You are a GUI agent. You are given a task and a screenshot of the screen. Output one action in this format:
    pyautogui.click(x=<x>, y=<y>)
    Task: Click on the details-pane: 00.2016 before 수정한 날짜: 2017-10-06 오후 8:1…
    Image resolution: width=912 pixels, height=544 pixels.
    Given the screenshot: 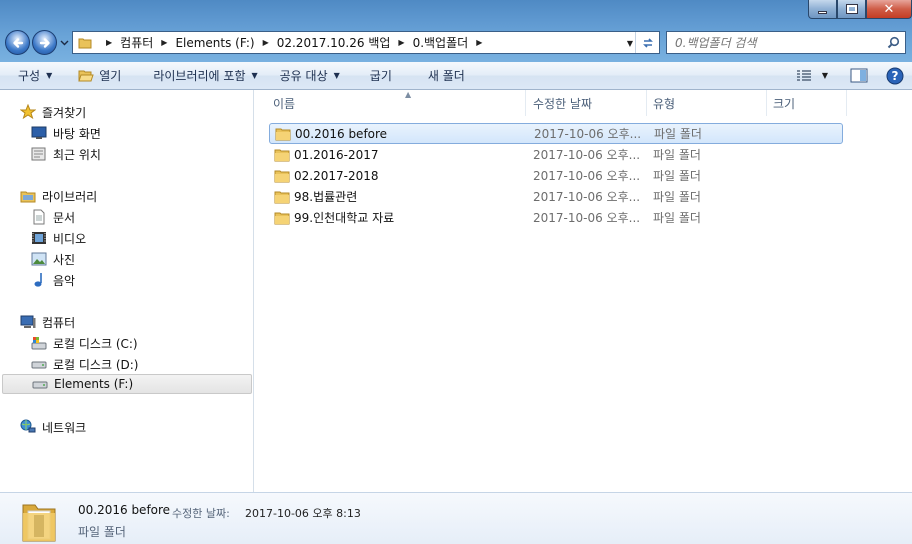 What is the action you would take?
    pyautogui.click(x=456, y=518)
    